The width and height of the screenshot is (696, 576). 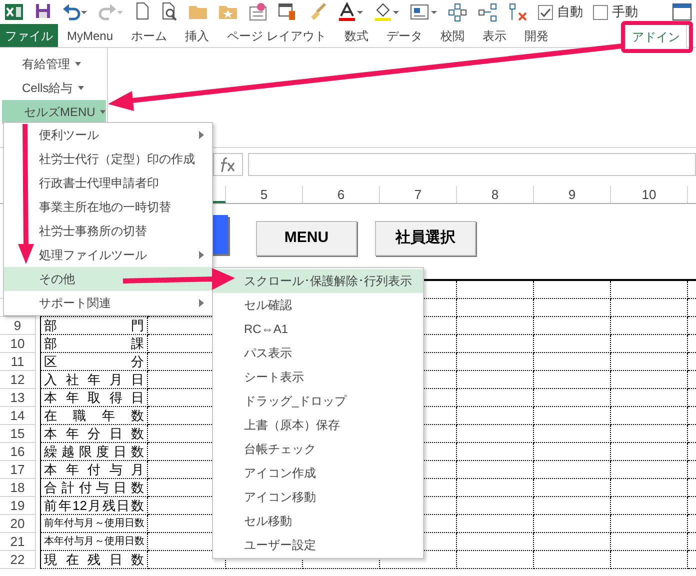 What do you see at coordinates (425, 238) in the screenshot?
I see `sheet-button: 社員選択` at bounding box center [425, 238].